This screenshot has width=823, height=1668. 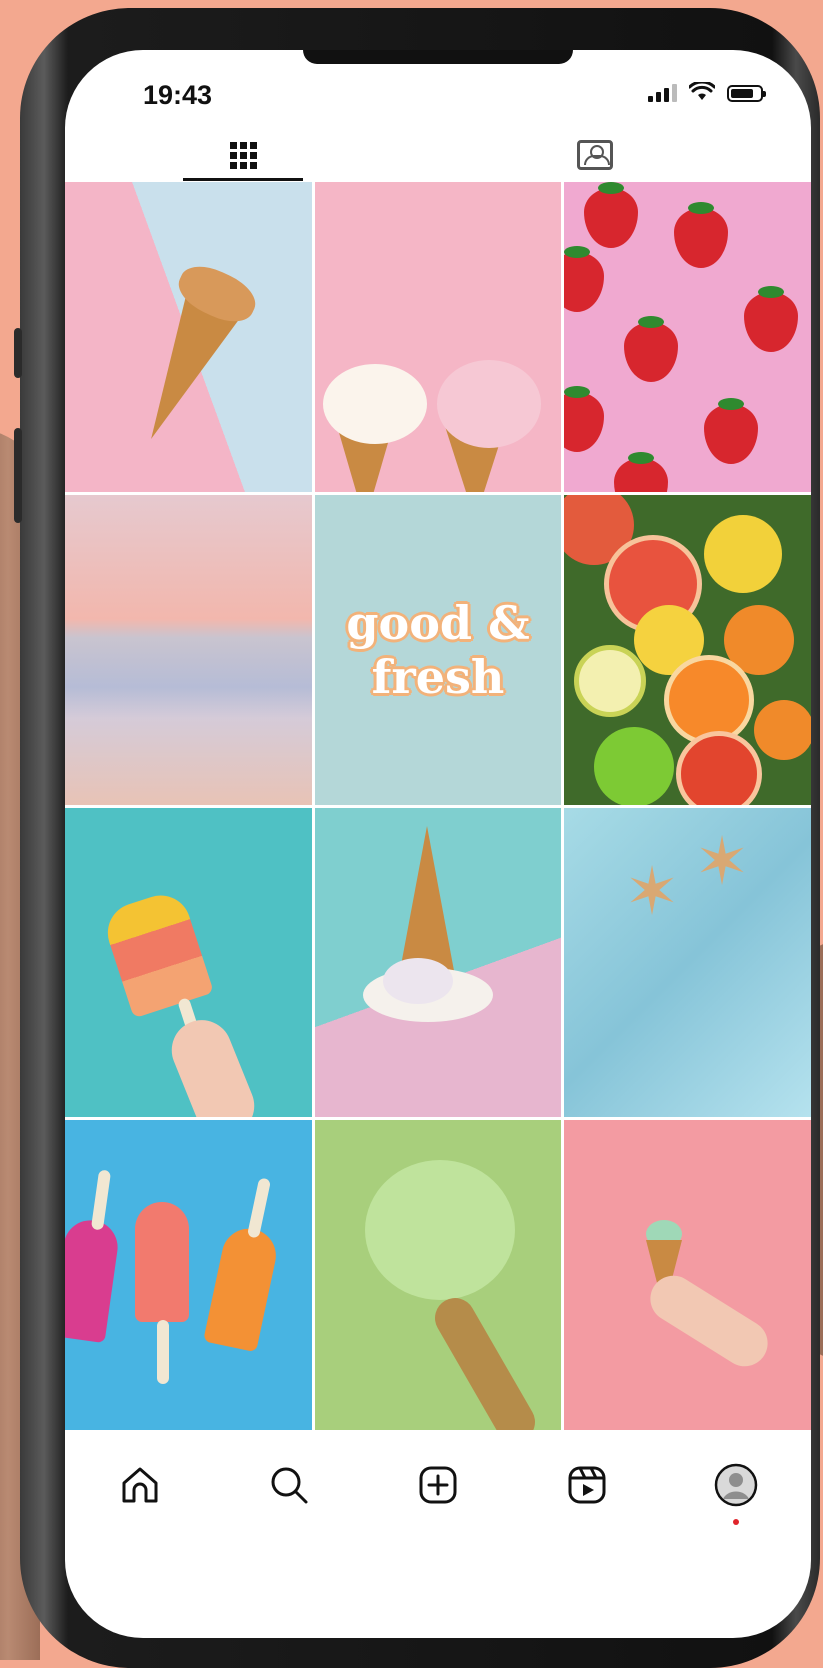 I want to click on tagged-person-icon, so click(x=595, y=155).